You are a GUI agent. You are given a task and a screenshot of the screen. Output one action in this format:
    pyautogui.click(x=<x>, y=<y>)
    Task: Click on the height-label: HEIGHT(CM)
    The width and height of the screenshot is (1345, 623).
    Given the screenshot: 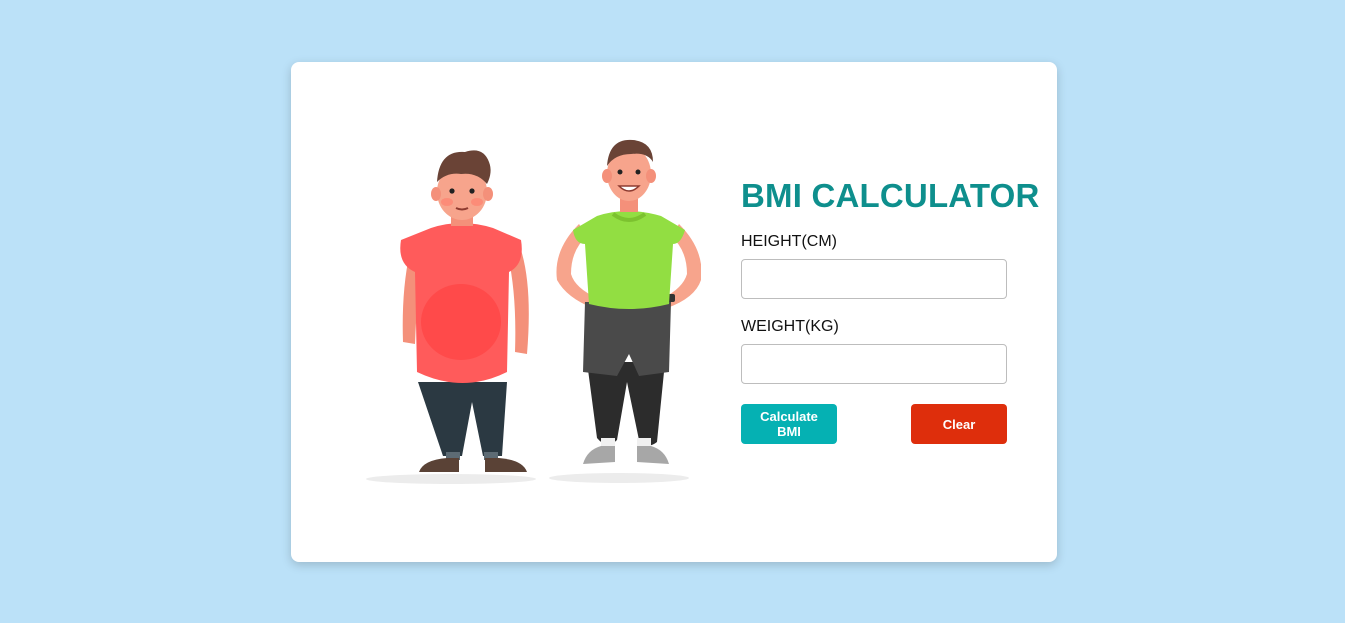 What is the action you would take?
    pyautogui.click(x=789, y=241)
    